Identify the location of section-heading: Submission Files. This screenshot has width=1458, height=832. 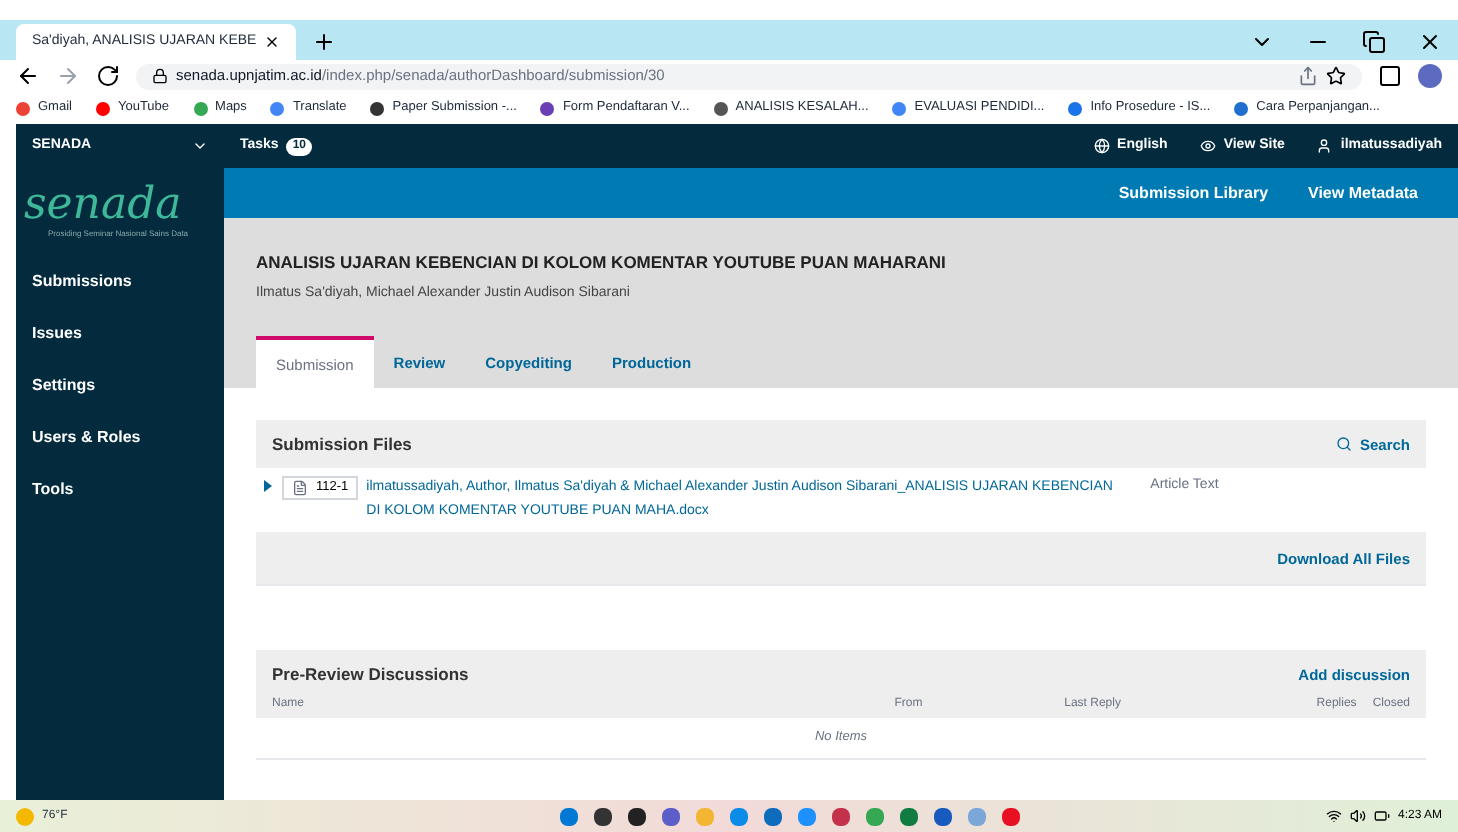
(342, 444).